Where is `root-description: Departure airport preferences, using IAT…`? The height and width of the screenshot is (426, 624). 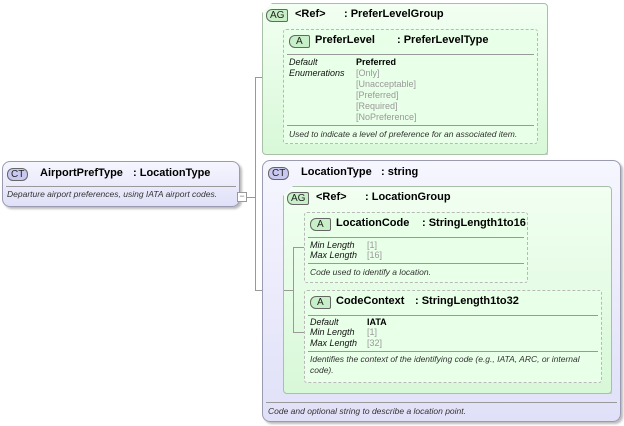
root-description: Departure airport preferences, using IAT… is located at coordinates (112, 194).